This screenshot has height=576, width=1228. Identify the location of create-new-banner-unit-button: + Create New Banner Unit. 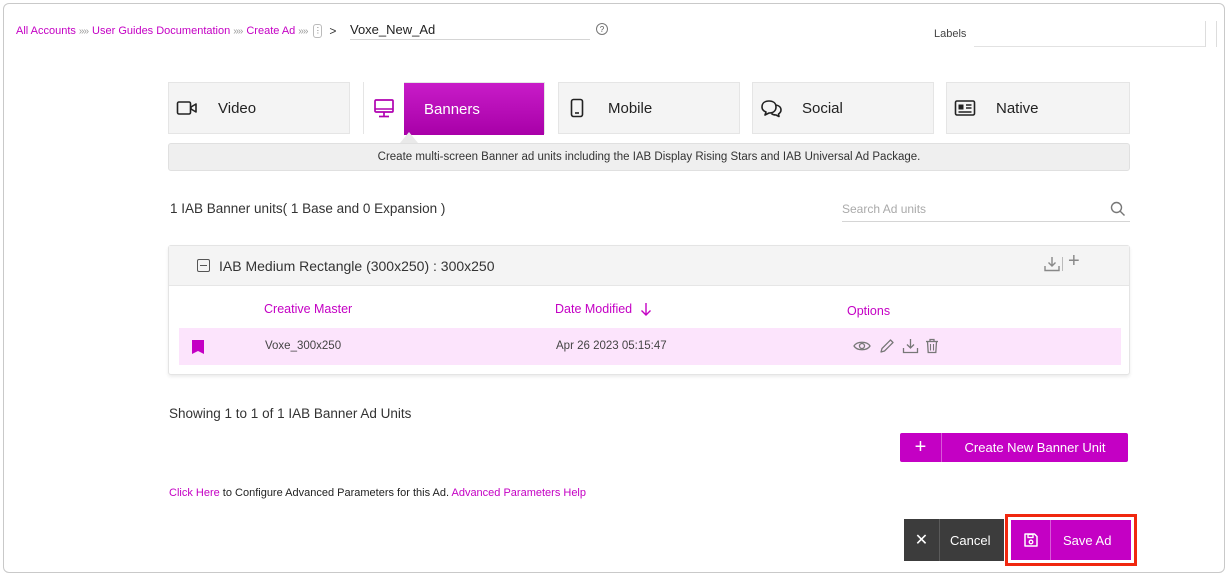
(1014, 447).